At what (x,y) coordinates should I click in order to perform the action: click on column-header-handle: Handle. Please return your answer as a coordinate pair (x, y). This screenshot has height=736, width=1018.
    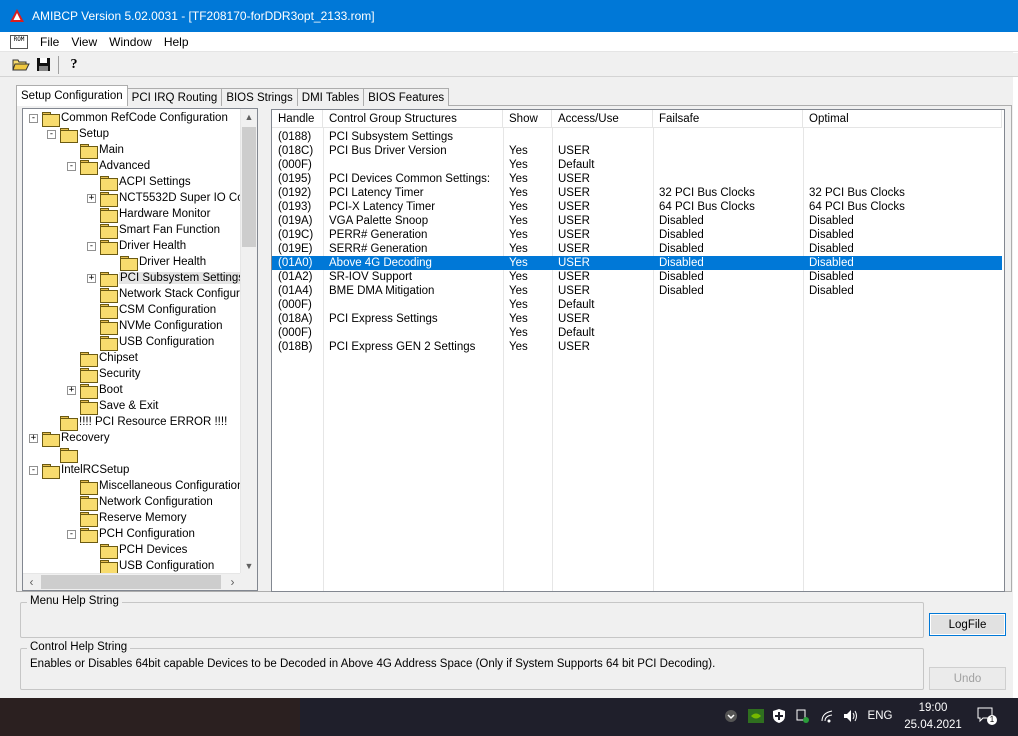
    Looking at the image, I should click on (297, 119).